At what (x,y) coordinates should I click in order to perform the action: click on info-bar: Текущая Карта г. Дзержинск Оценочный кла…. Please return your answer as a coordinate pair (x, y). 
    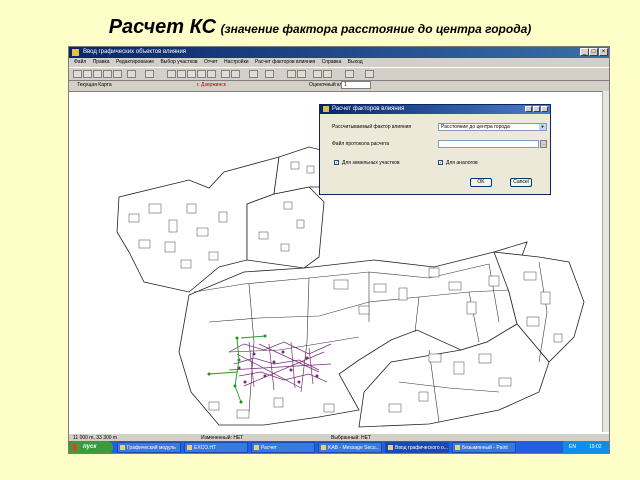
    Looking at the image, I should click on (339, 85).